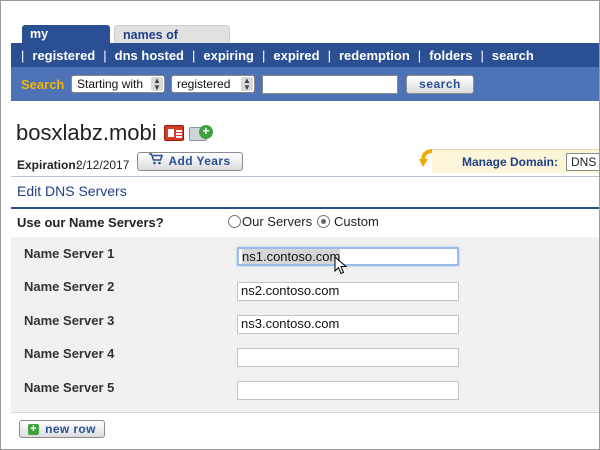 This screenshot has height=450, width=600. I want to click on top-tabs: my domains names of interest, so click(126, 42).